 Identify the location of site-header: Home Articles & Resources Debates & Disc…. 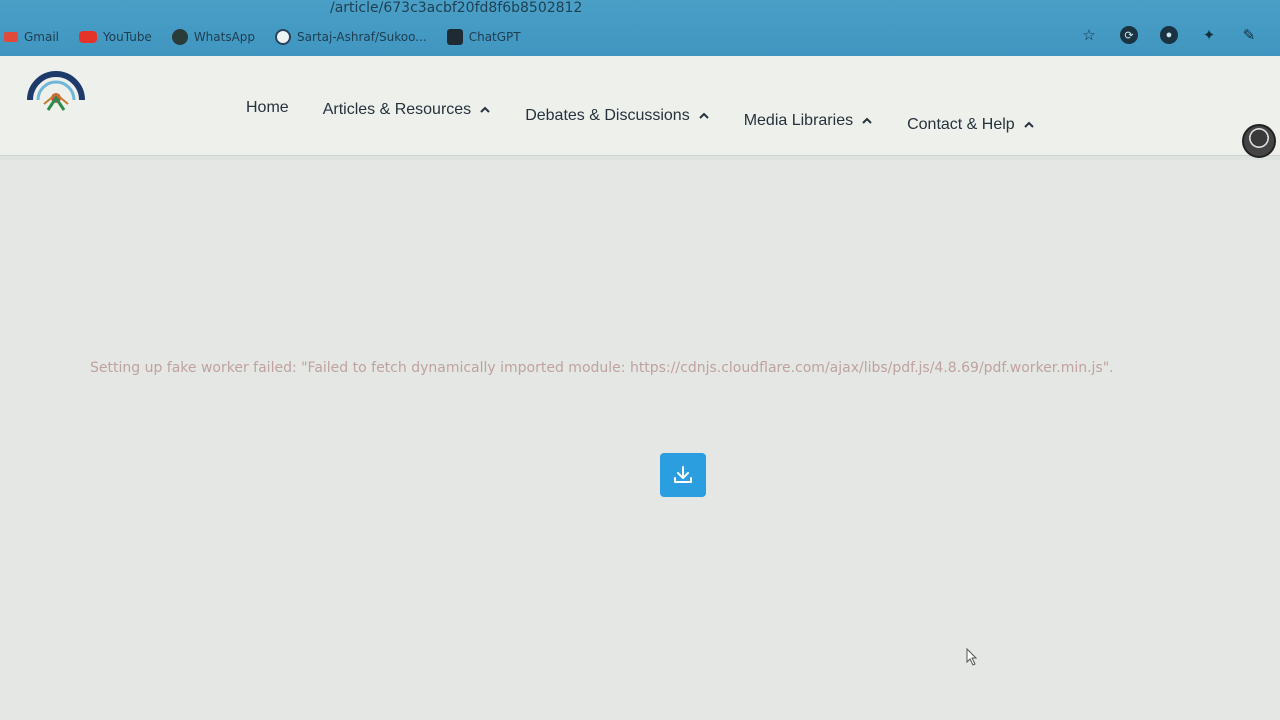
(640, 107).